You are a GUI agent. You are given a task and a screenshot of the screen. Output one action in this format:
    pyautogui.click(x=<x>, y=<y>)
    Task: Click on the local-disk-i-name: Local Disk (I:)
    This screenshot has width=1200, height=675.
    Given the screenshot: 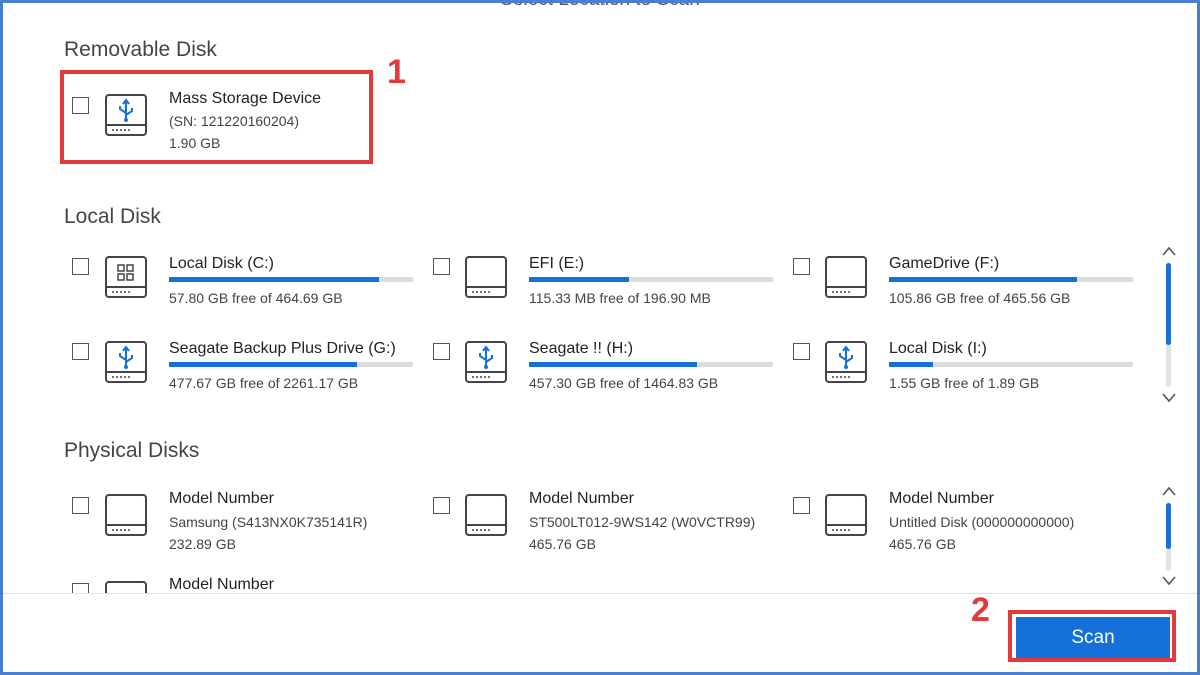 What is the action you would take?
    pyautogui.click(x=938, y=348)
    